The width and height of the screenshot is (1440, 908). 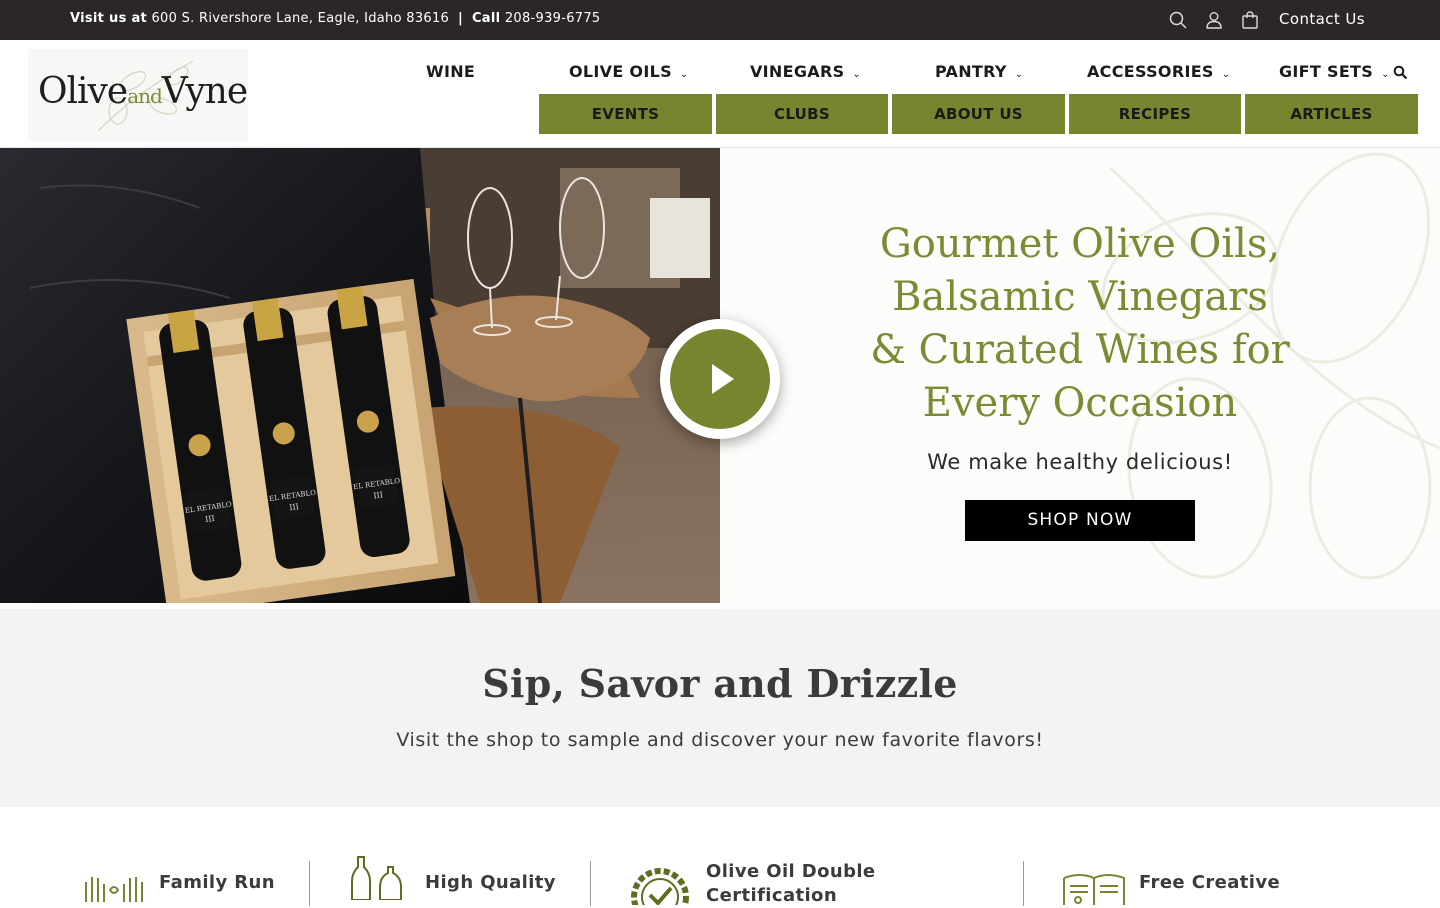 I want to click on feature-free-creative: Free Creative, so click(x=1210, y=882).